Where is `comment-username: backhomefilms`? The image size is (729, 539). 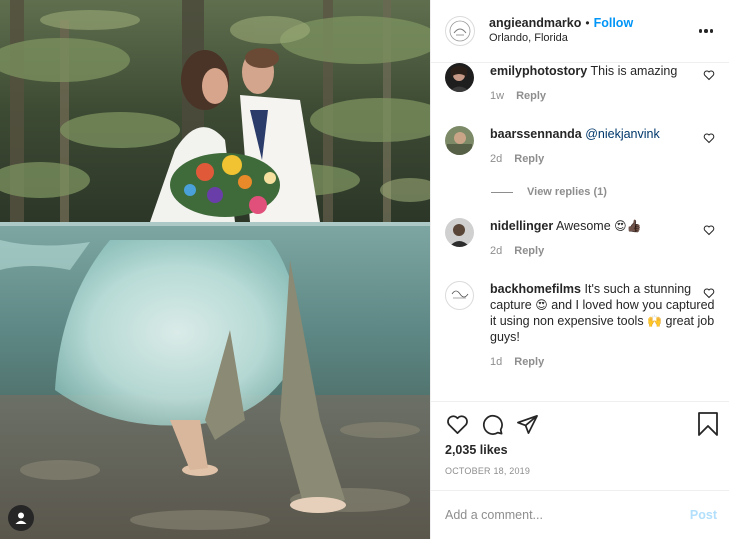
comment-username: backhomefilms is located at coordinates (535, 289).